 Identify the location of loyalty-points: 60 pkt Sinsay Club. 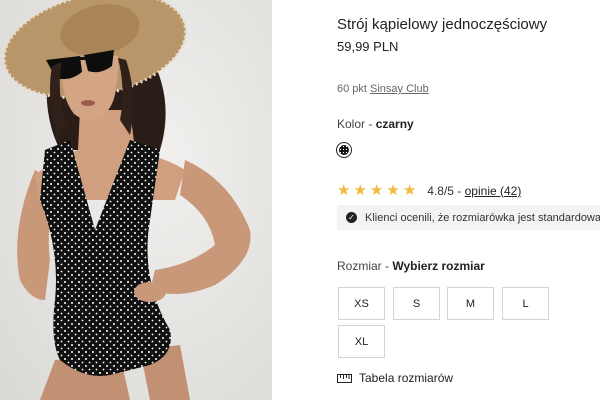
(383, 89).